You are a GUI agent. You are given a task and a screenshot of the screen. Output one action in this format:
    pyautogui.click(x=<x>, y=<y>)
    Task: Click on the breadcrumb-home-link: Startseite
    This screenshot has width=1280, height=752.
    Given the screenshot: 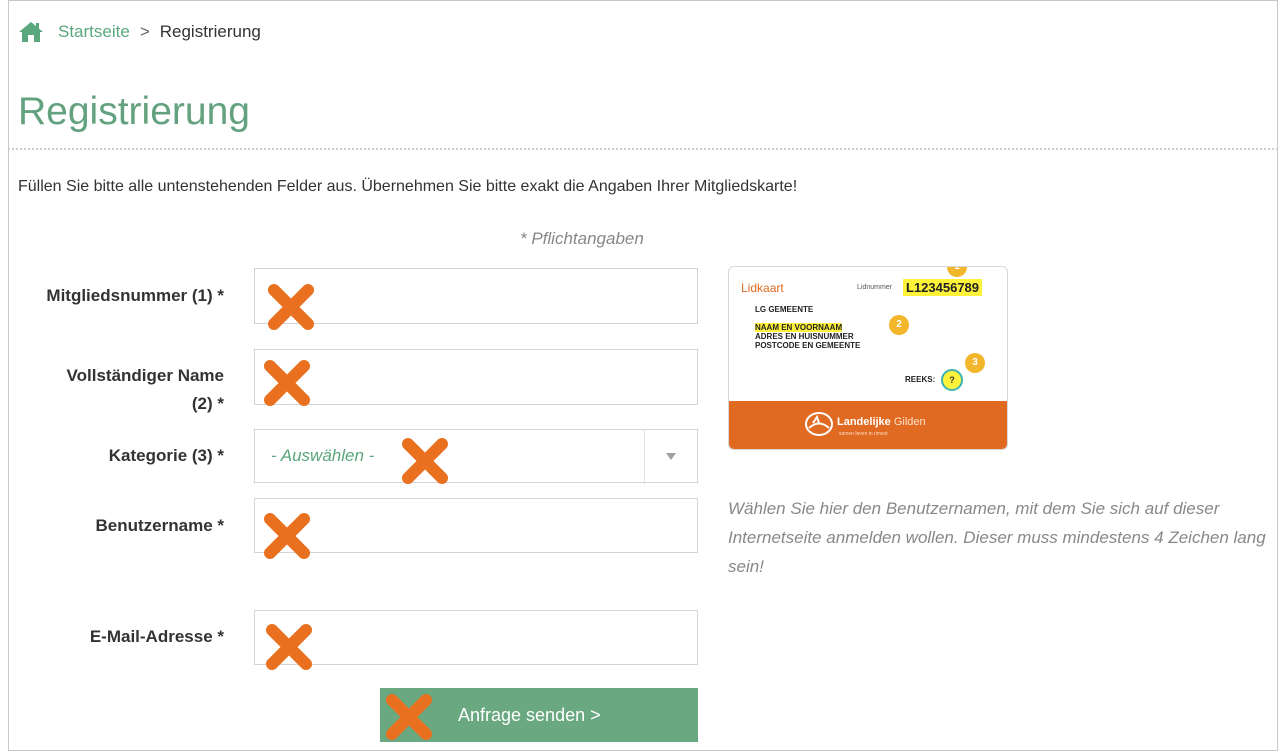 What is the action you would take?
    pyautogui.click(x=94, y=32)
    